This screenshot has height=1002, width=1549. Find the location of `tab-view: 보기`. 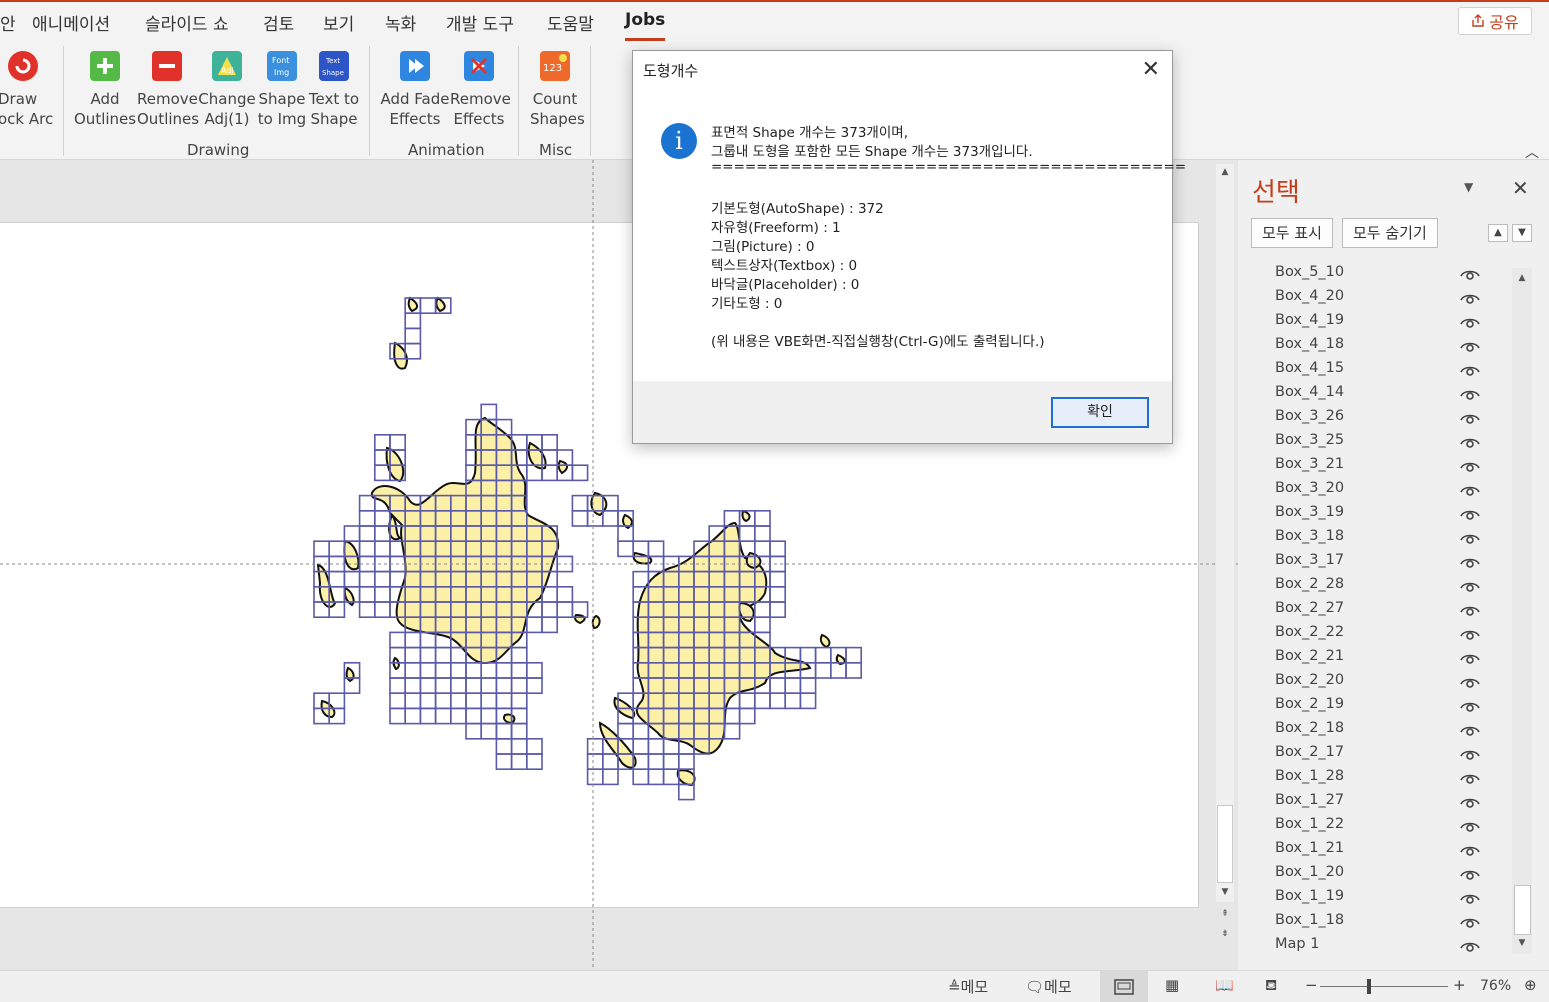

tab-view: 보기 is located at coordinates (338, 22).